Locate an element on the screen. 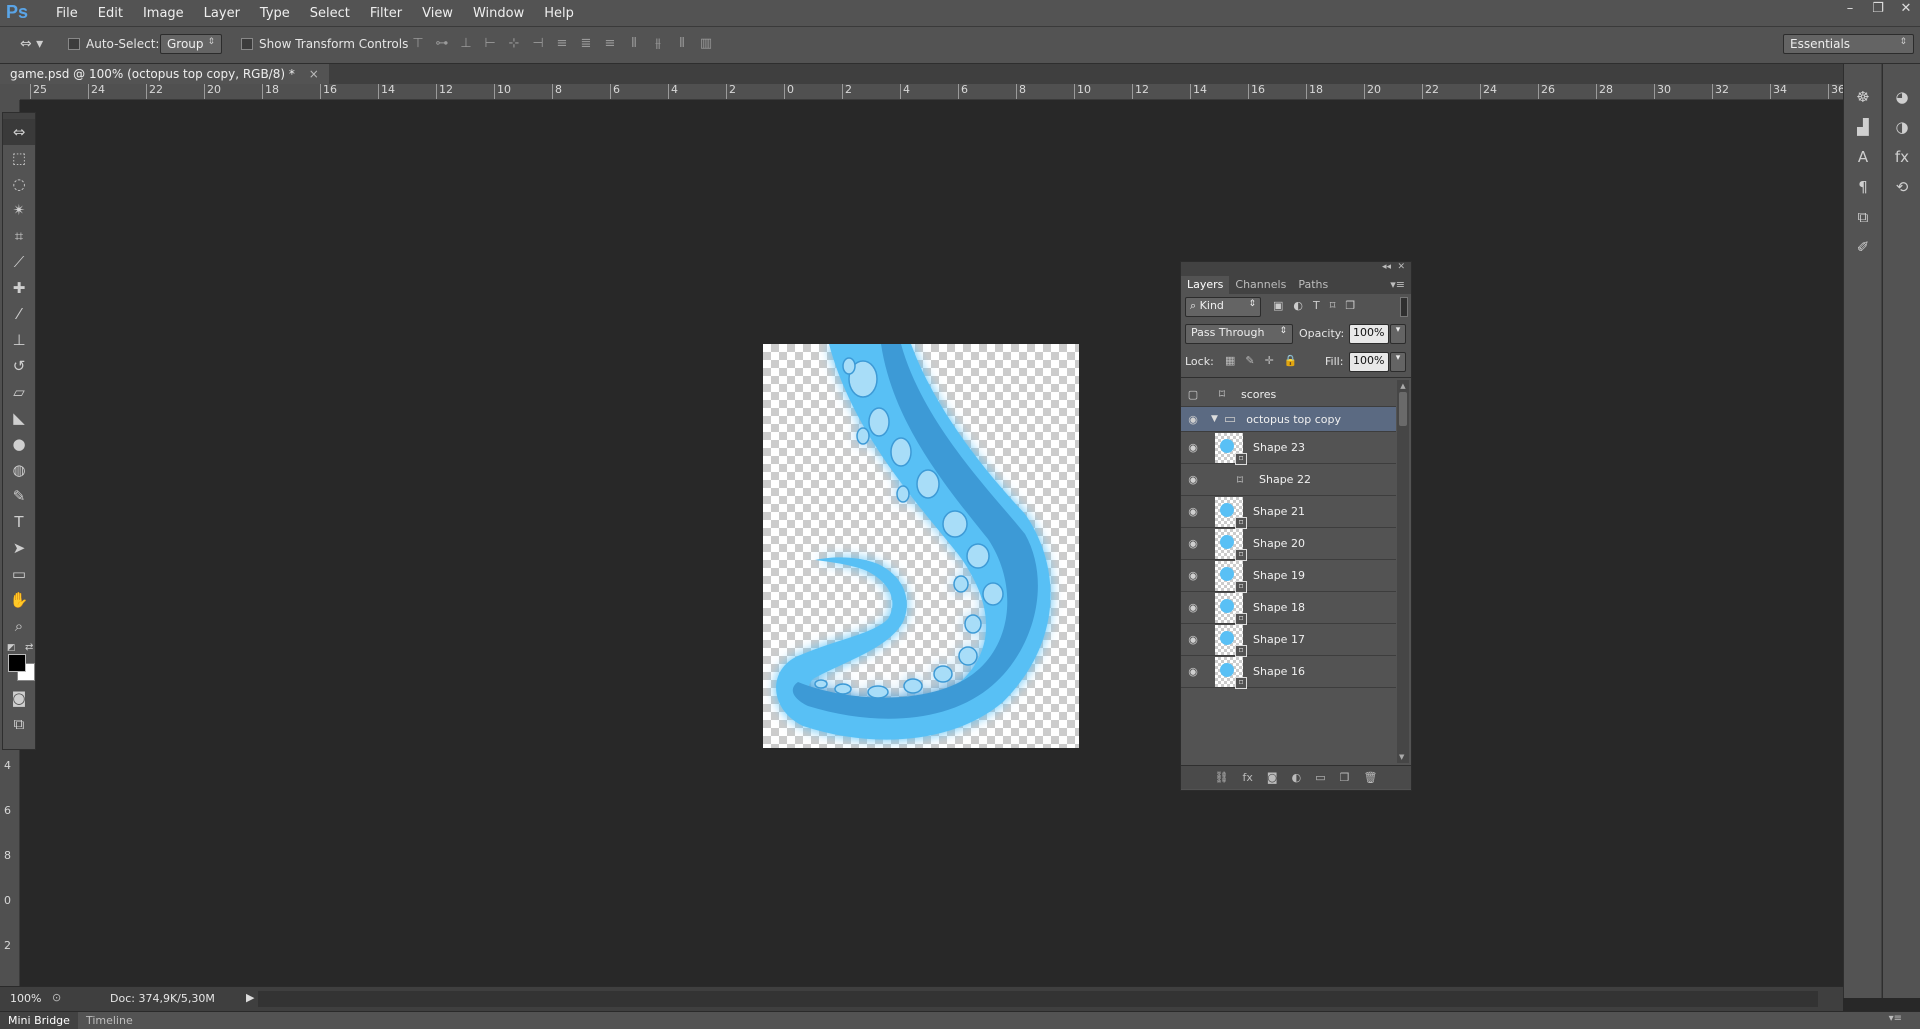  filter-toggle is located at coordinates (1404, 307).